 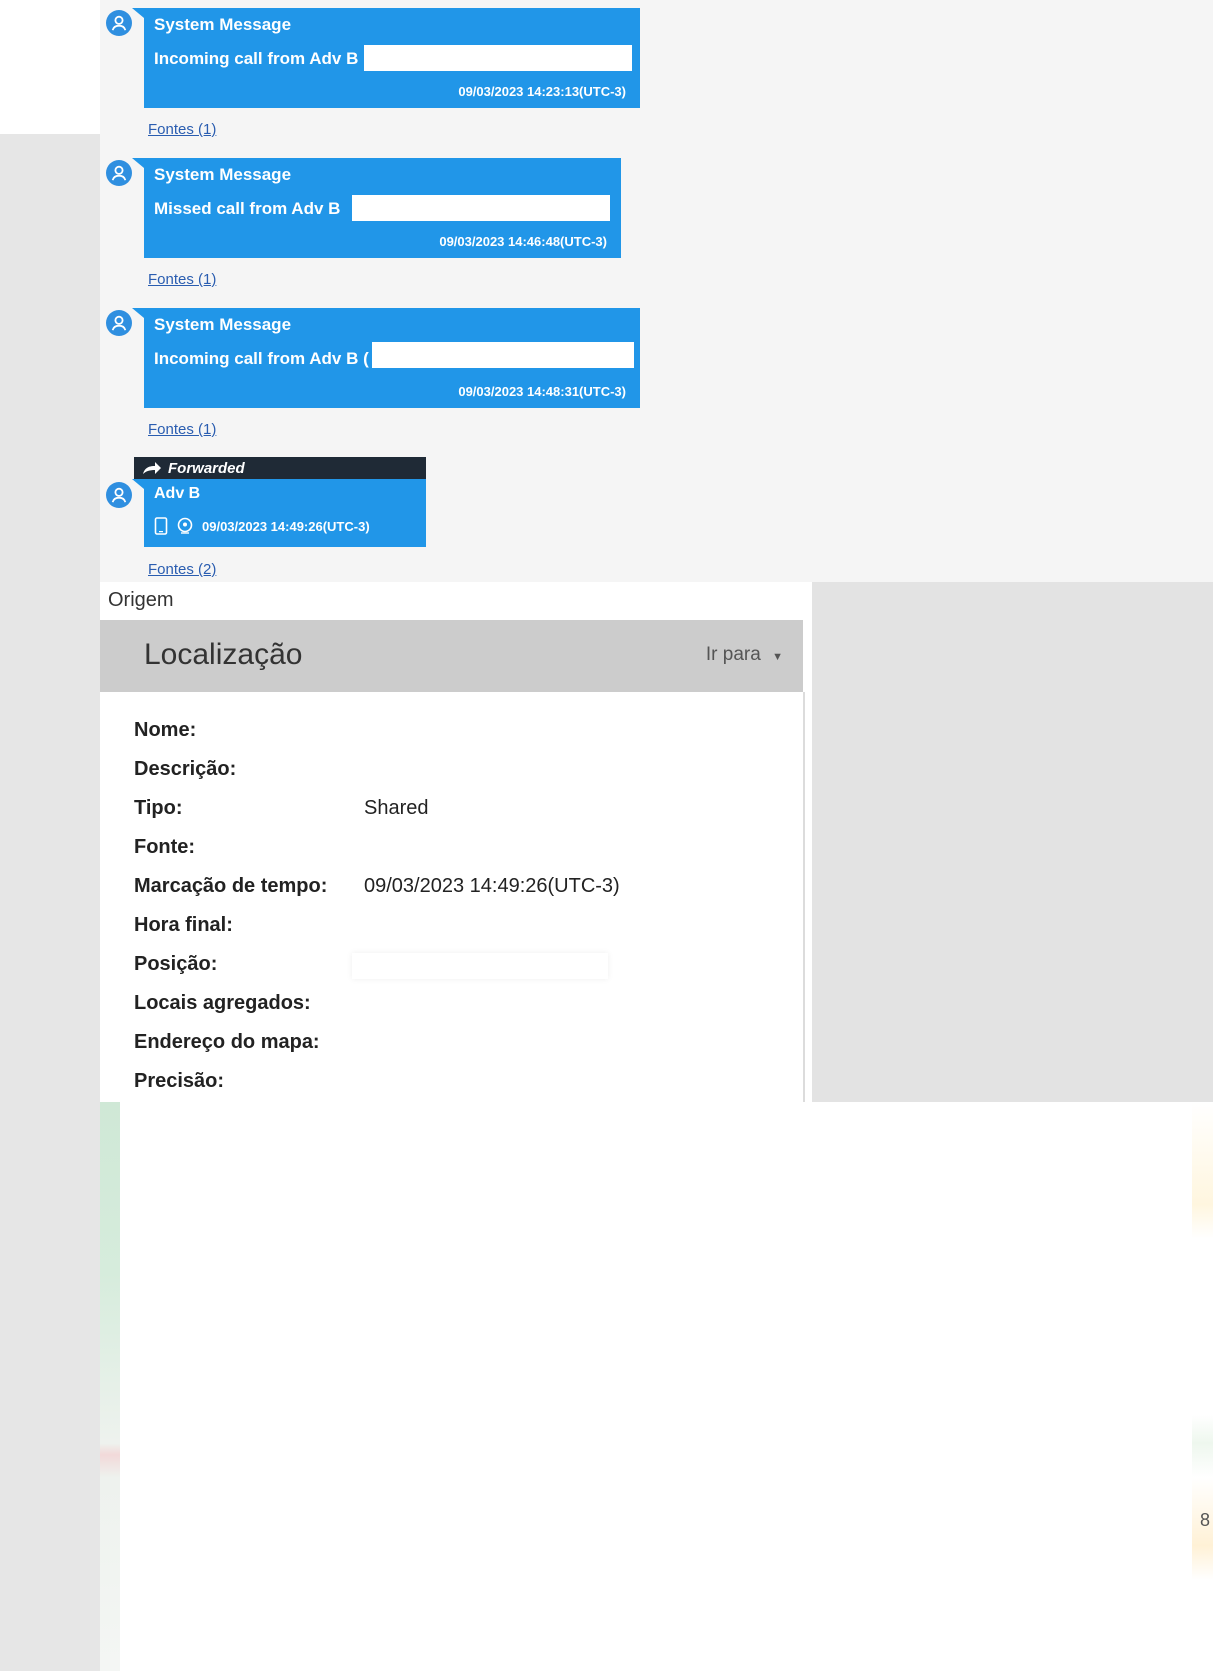 What do you see at coordinates (152, 468) in the screenshot?
I see `forward-arrow-icon` at bounding box center [152, 468].